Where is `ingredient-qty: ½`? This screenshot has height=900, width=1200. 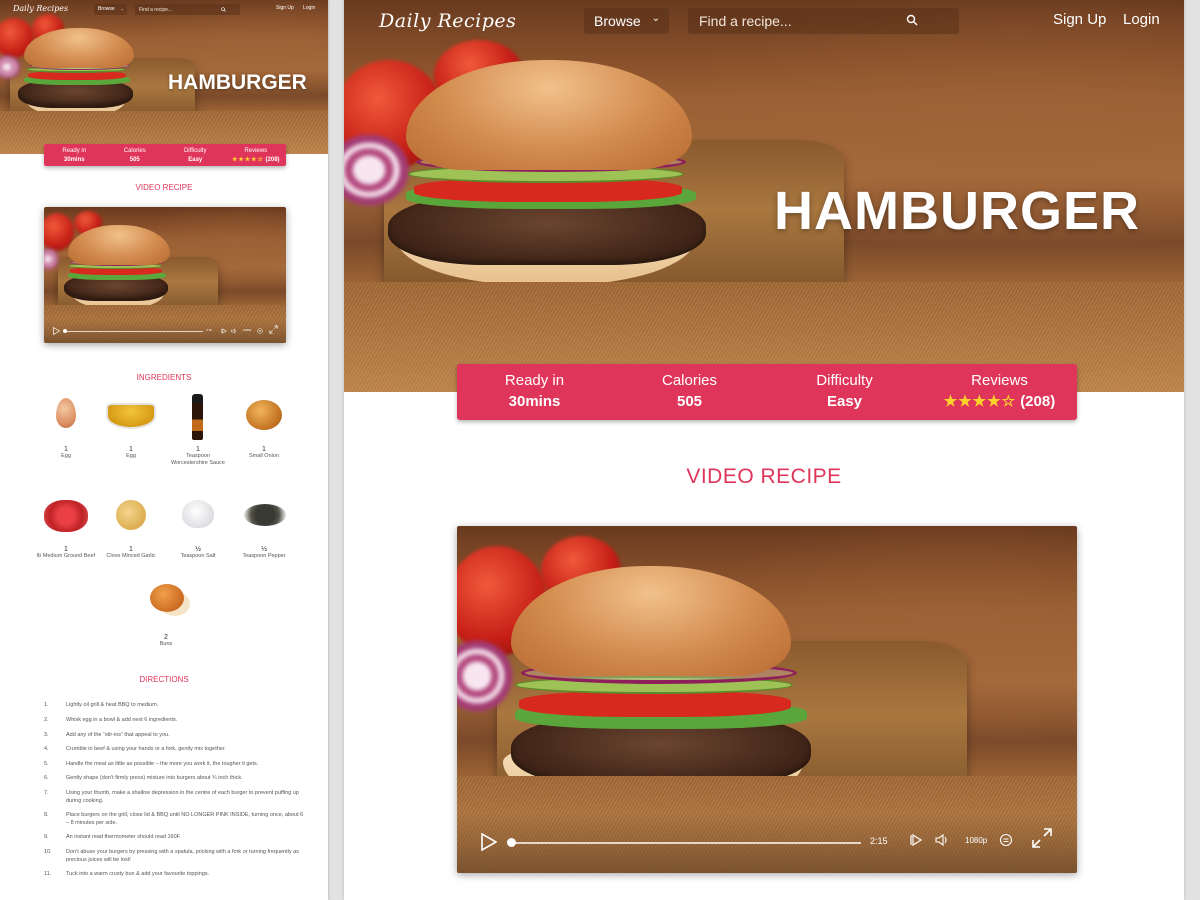
ingredient-qty: ½ is located at coordinates (198, 549).